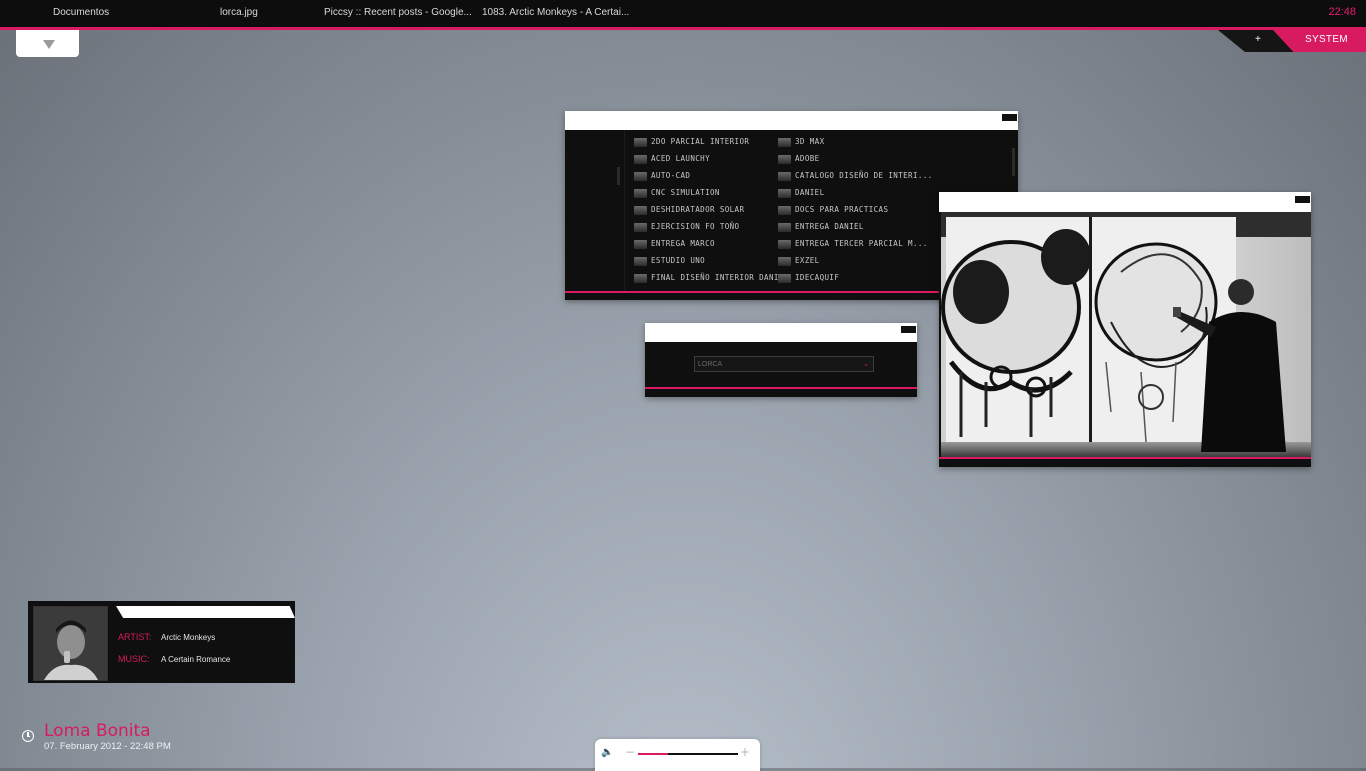 This screenshot has width=1366, height=771. I want to click on music-key: MUSIC:, so click(134, 659).